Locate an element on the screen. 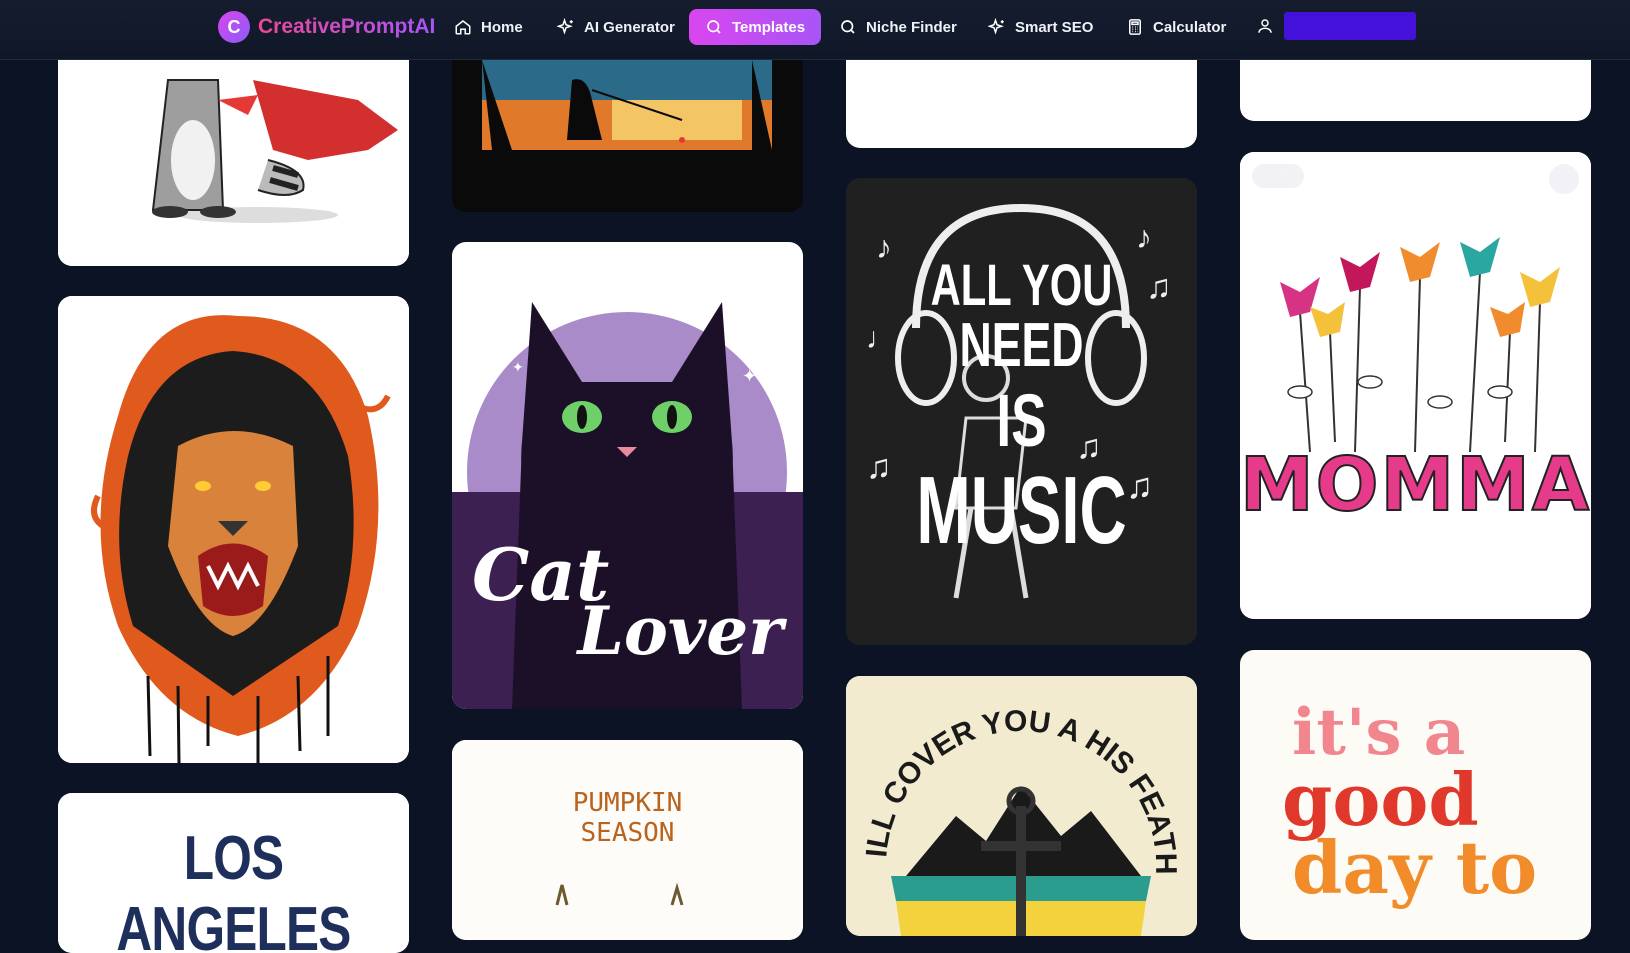 This screenshot has height=953, width=1630. home-icon is located at coordinates (463, 27).